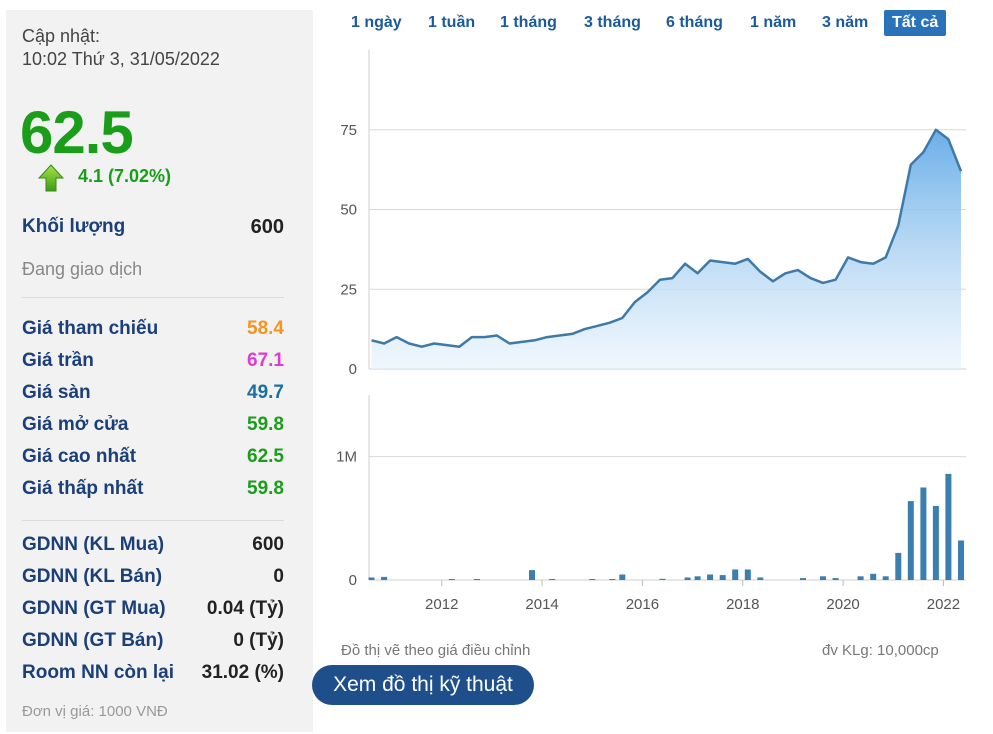  I want to click on volume-y-tick-label: 0, so click(353, 580).